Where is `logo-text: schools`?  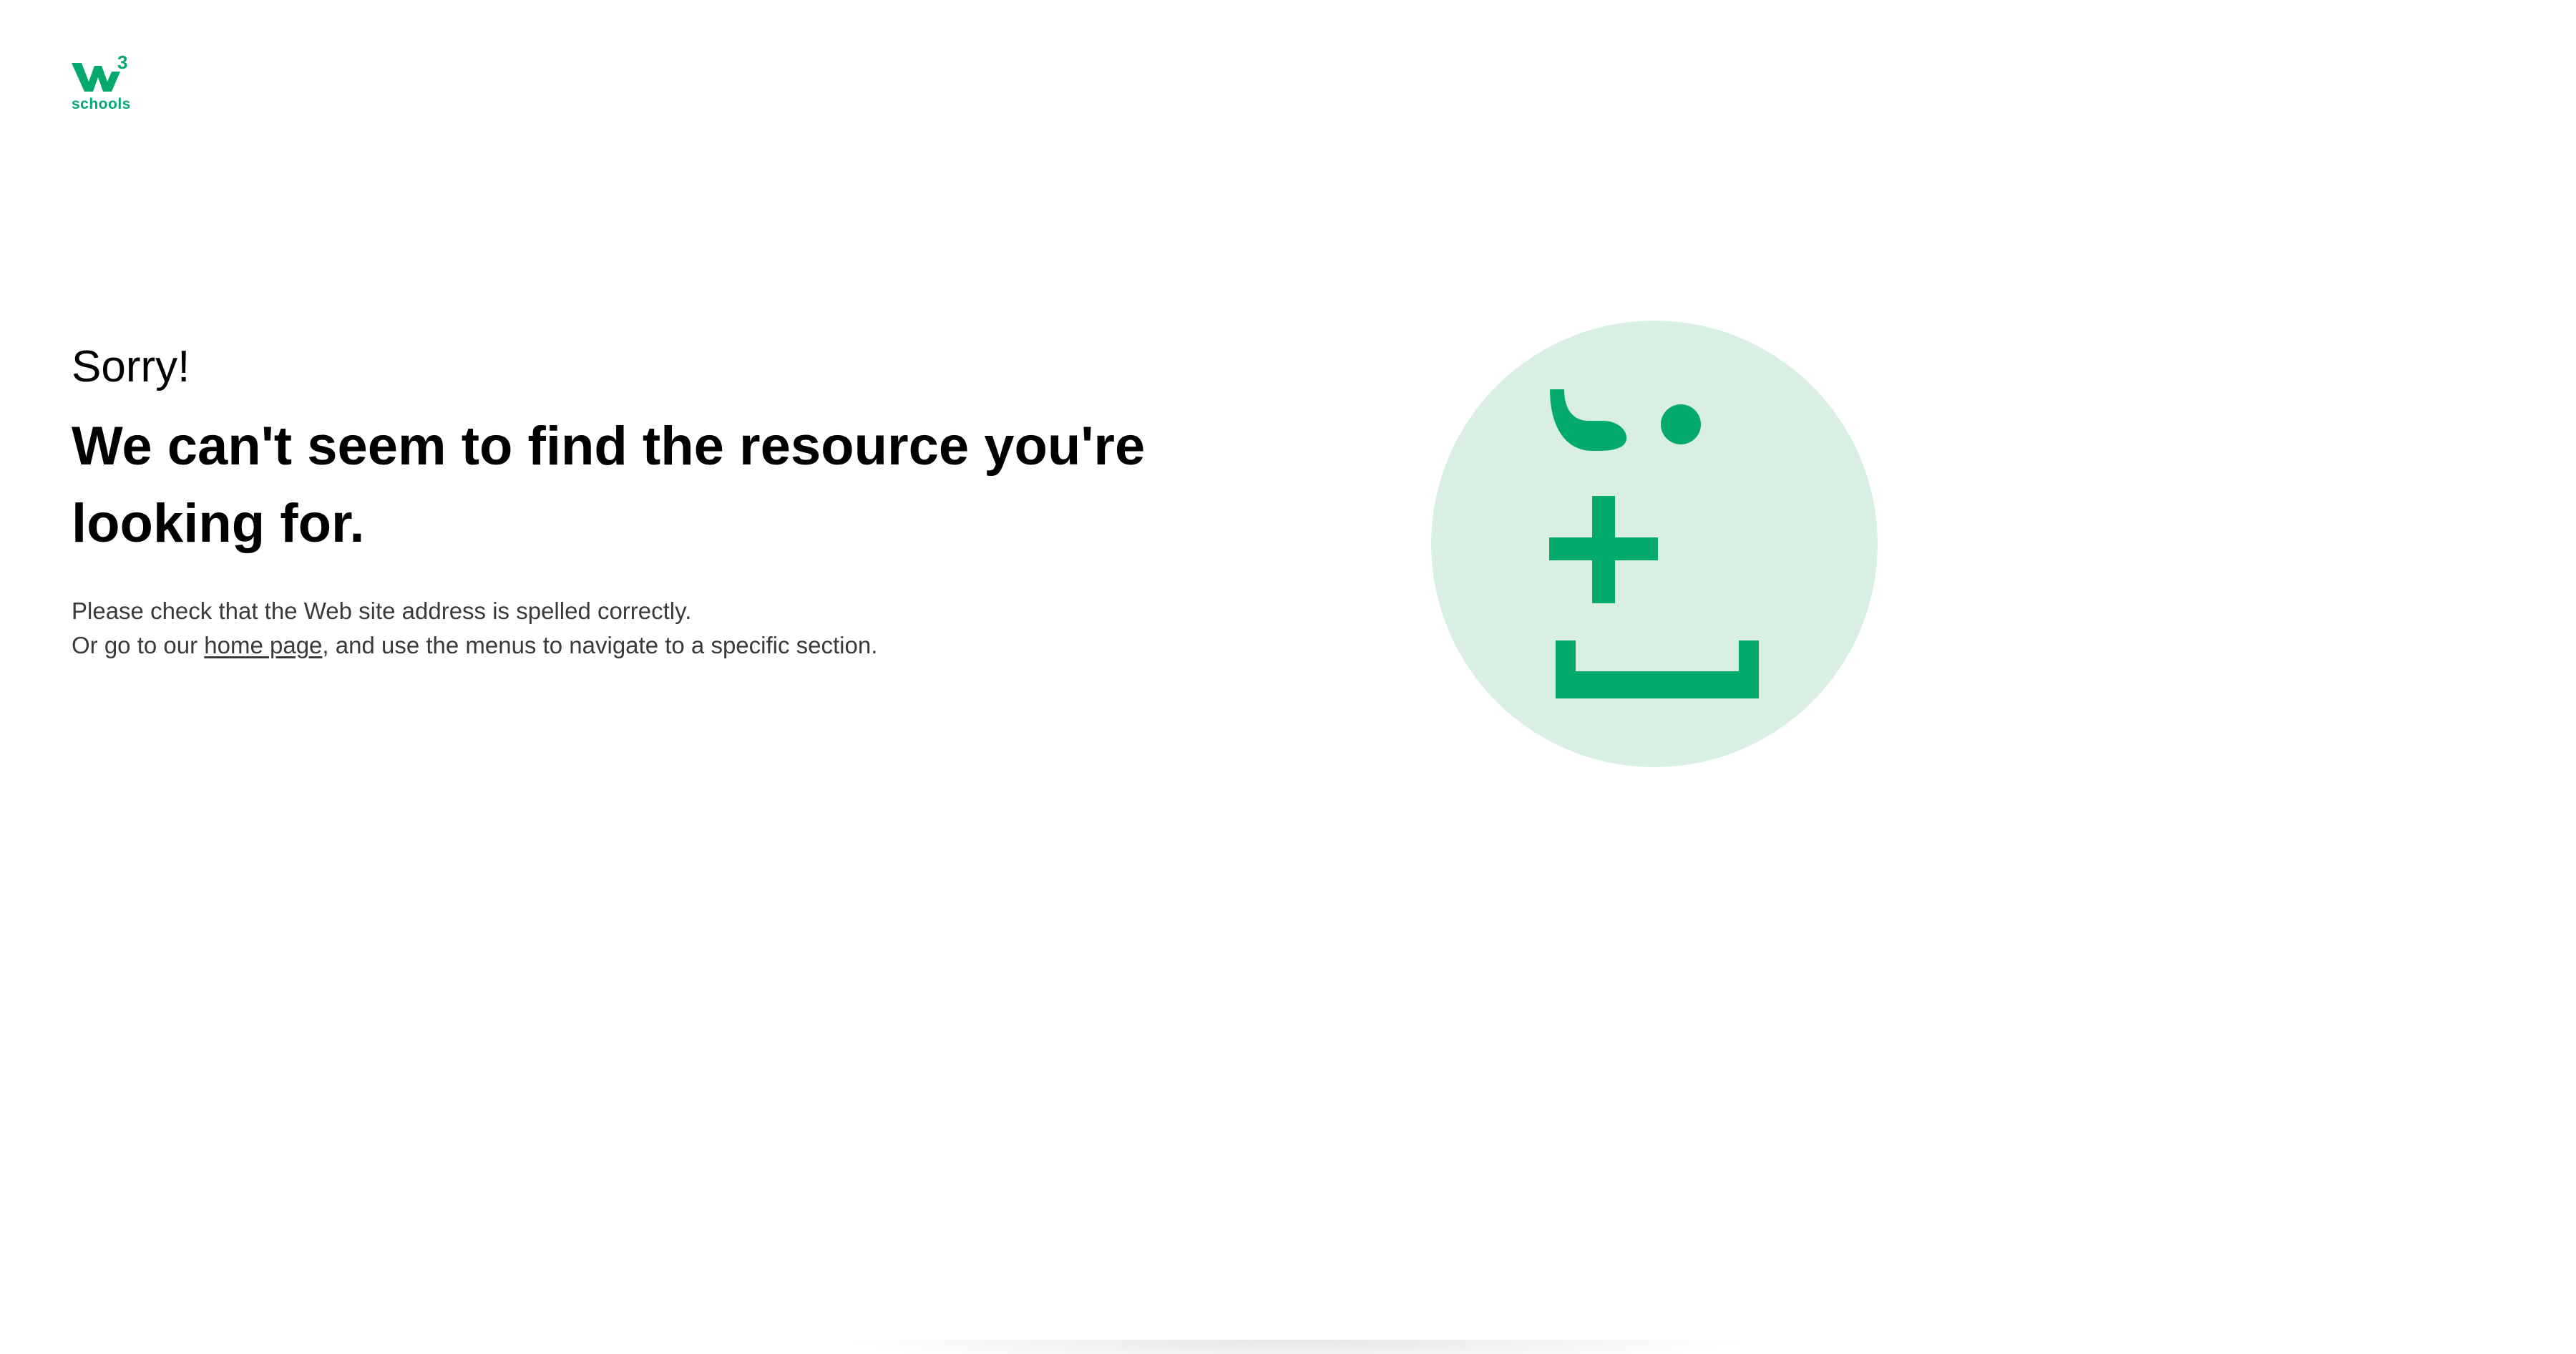
logo-text: schools is located at coordinates (101, 104).